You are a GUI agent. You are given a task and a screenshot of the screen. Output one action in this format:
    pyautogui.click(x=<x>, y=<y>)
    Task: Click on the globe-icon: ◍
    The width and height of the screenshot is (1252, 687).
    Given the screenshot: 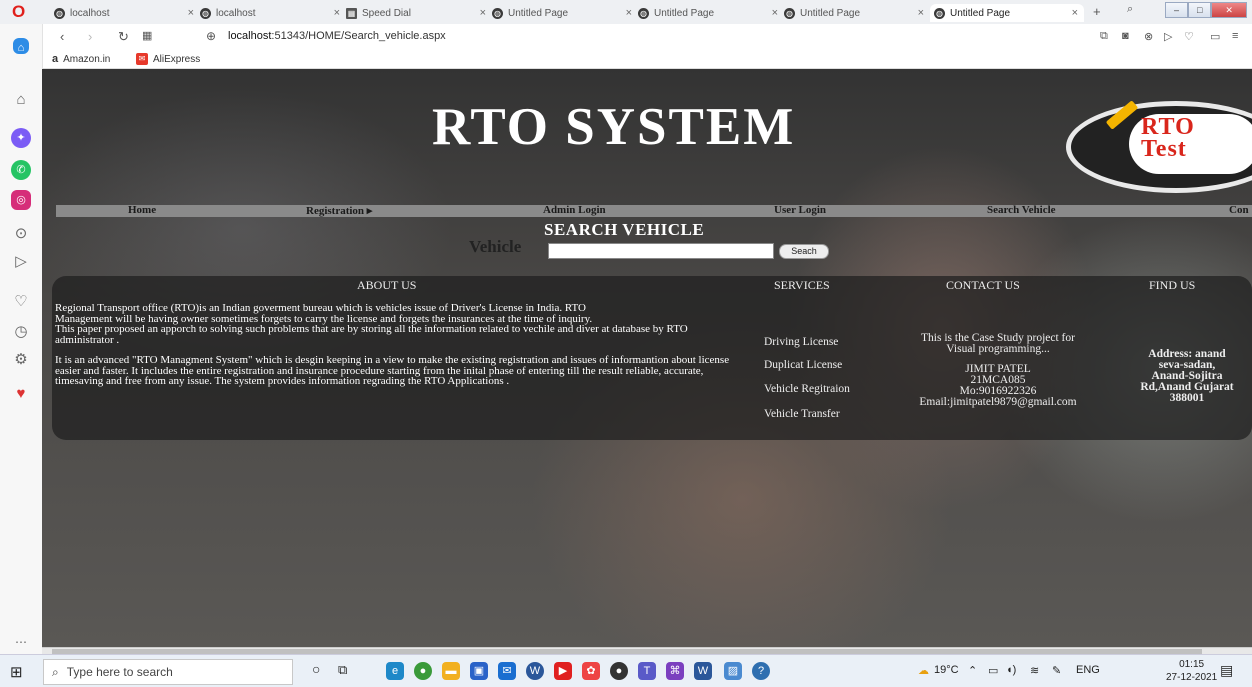 What is the action you would take?
    pyautogui.click(x=939, y=13)
    